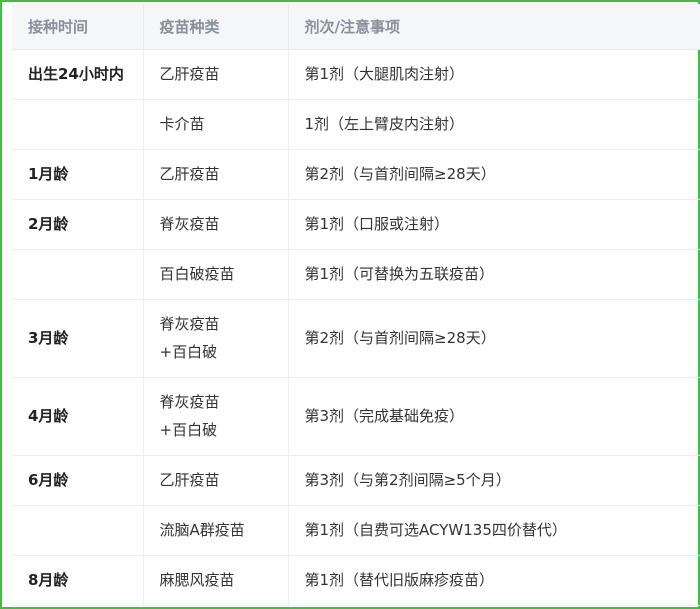 The height and width of the screenshot is (609, 700). What do you see at coordinates (494, 416) in the screenshot?
I see `cell-note: 第3剂（完成基础免疫）` at bounding box center [494, 416].